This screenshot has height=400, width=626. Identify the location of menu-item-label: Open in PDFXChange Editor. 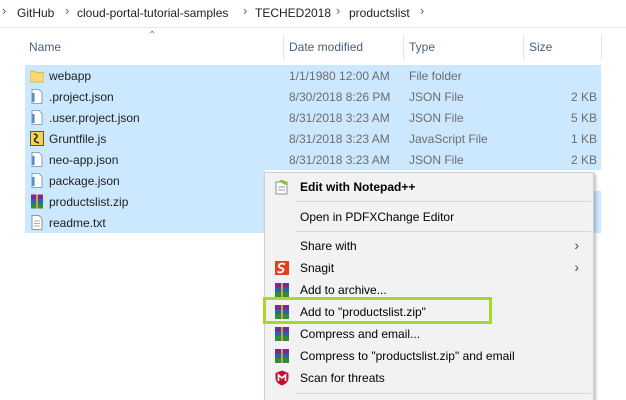
(377, 217).